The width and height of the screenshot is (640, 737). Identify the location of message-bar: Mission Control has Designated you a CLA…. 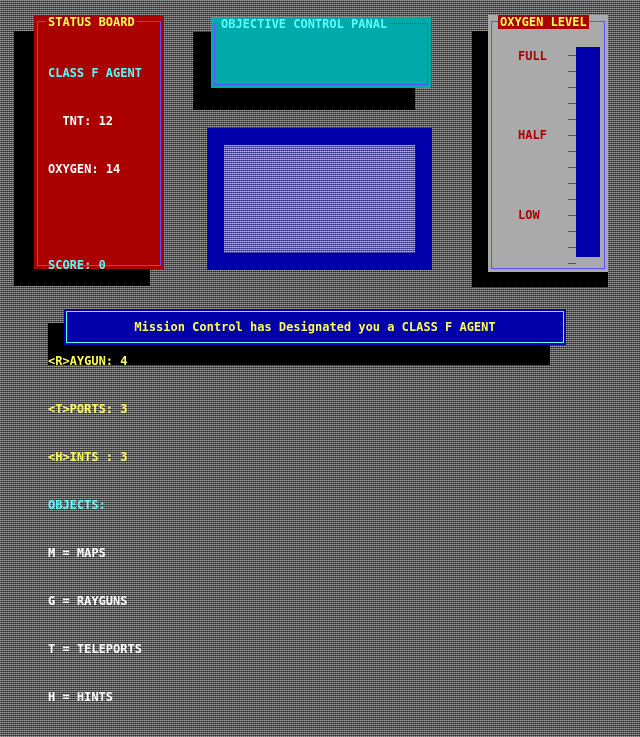
(315, 327).